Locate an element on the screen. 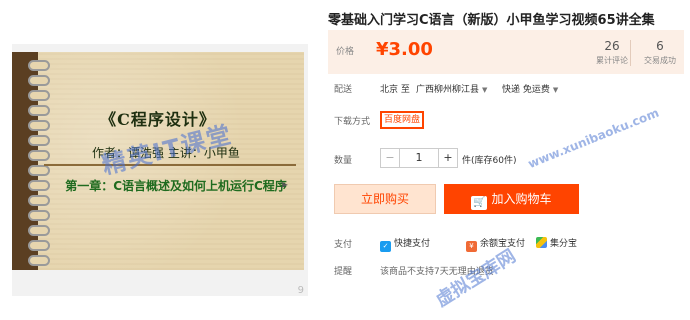 This screenshot has width=690, height=320. price-box: 价格 ¥3.00 26 累计评论 6 交易成功 is located at coordinates (506, 52).